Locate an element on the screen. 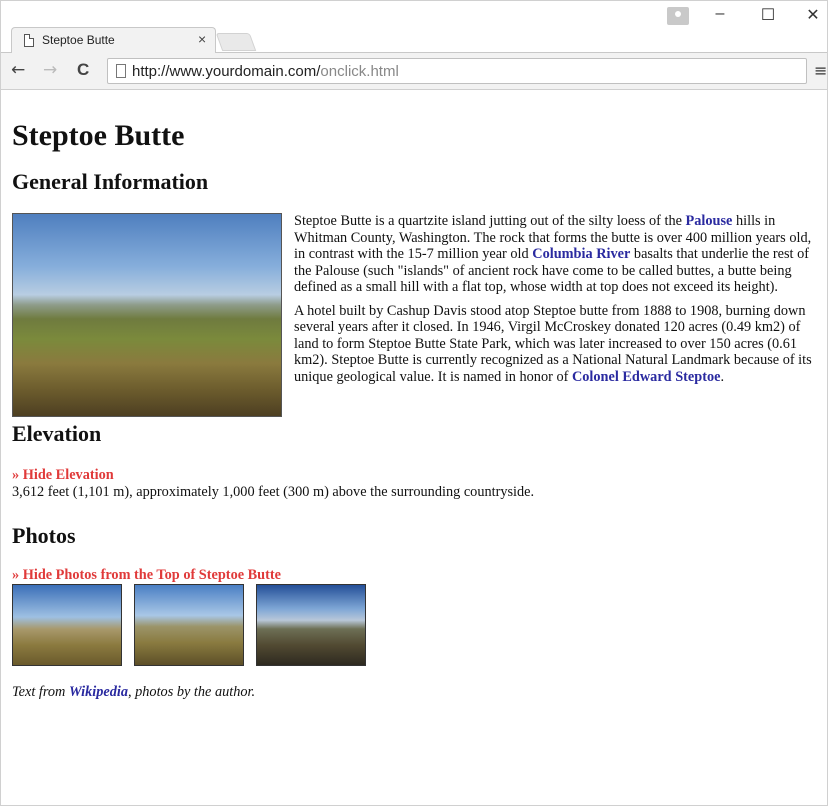  intro-text: . is located at coordinates (722, 376).